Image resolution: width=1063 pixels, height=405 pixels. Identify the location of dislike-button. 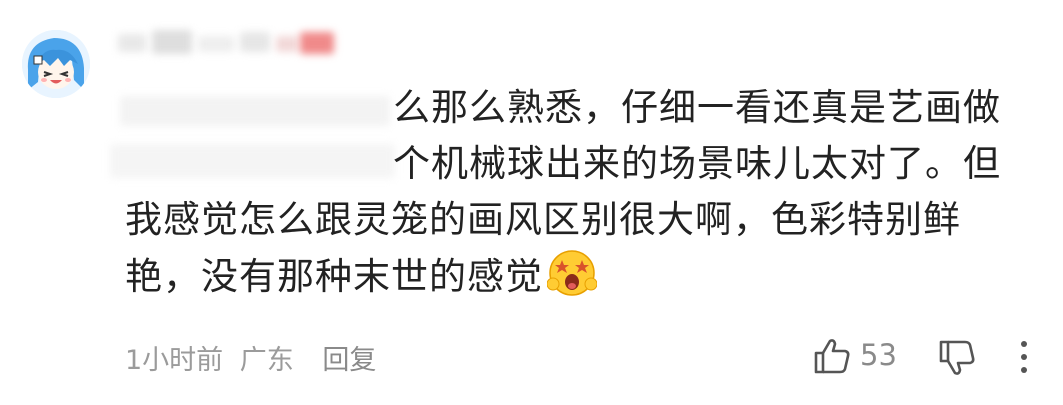
(957, 358).